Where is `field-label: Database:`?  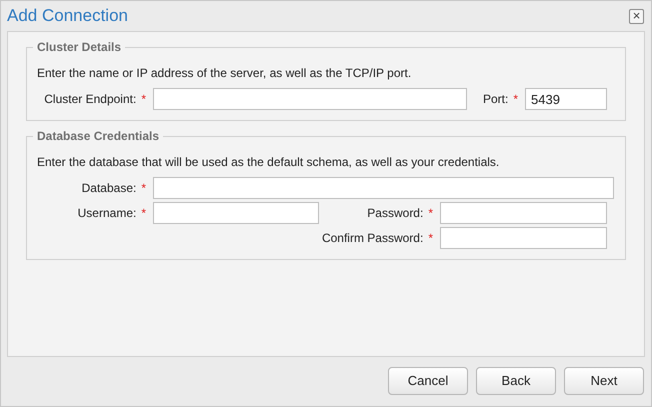
field-label: Database: is located at coordinates (109, 188).